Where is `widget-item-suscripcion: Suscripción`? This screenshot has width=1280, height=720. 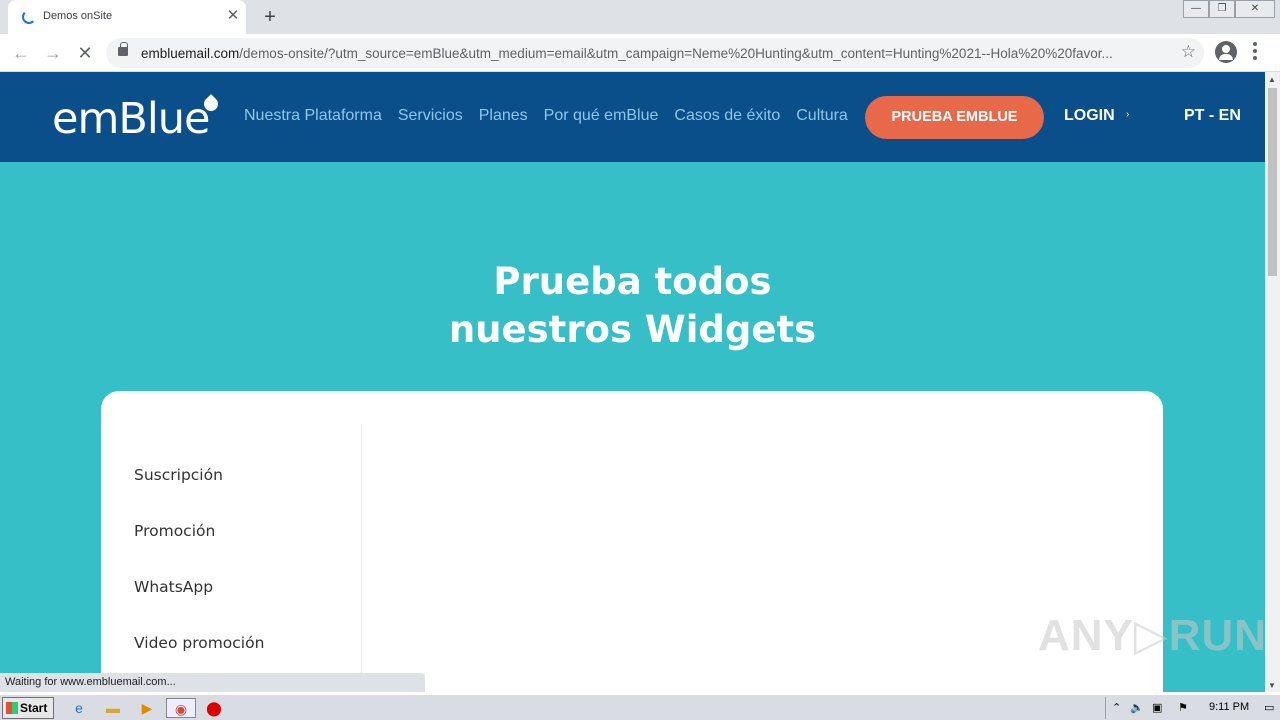
widget-item-suscripcion: Suscripción is located at coordinates (199, 494).